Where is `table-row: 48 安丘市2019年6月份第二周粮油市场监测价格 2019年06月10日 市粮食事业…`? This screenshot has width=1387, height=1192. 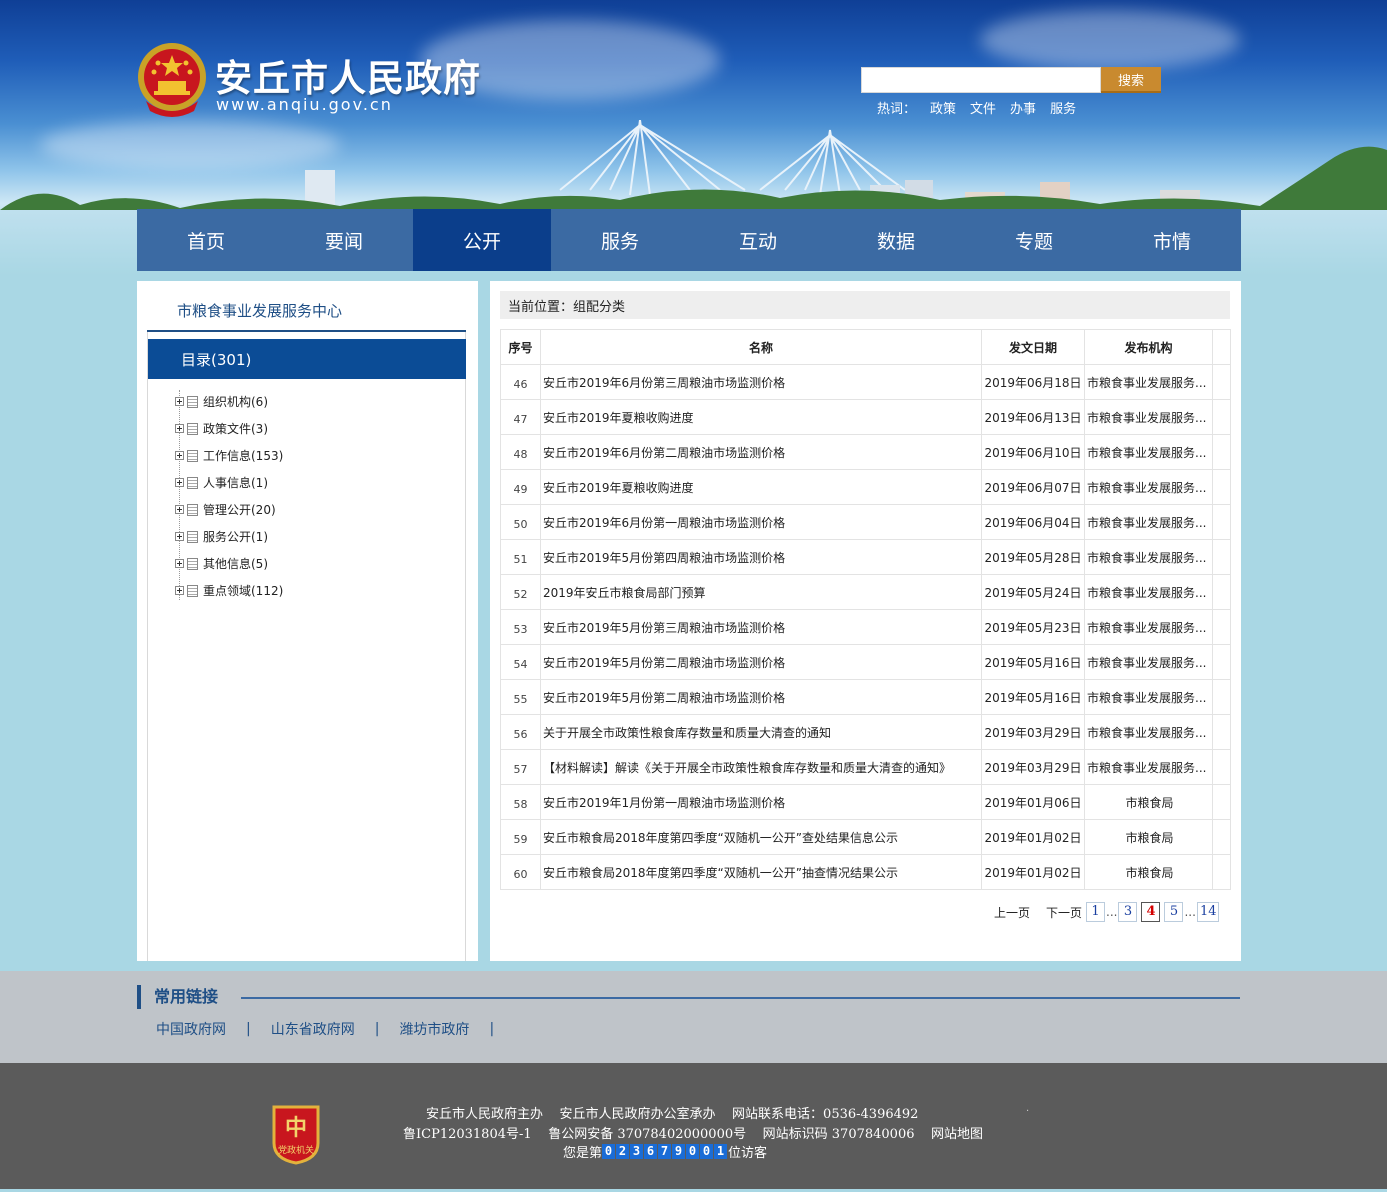 table-row: 48 安丘市2019年6月份第二周粮油市场监测价格 2019年06月10日 市粮食事业… is located at coordinates (865, 452).